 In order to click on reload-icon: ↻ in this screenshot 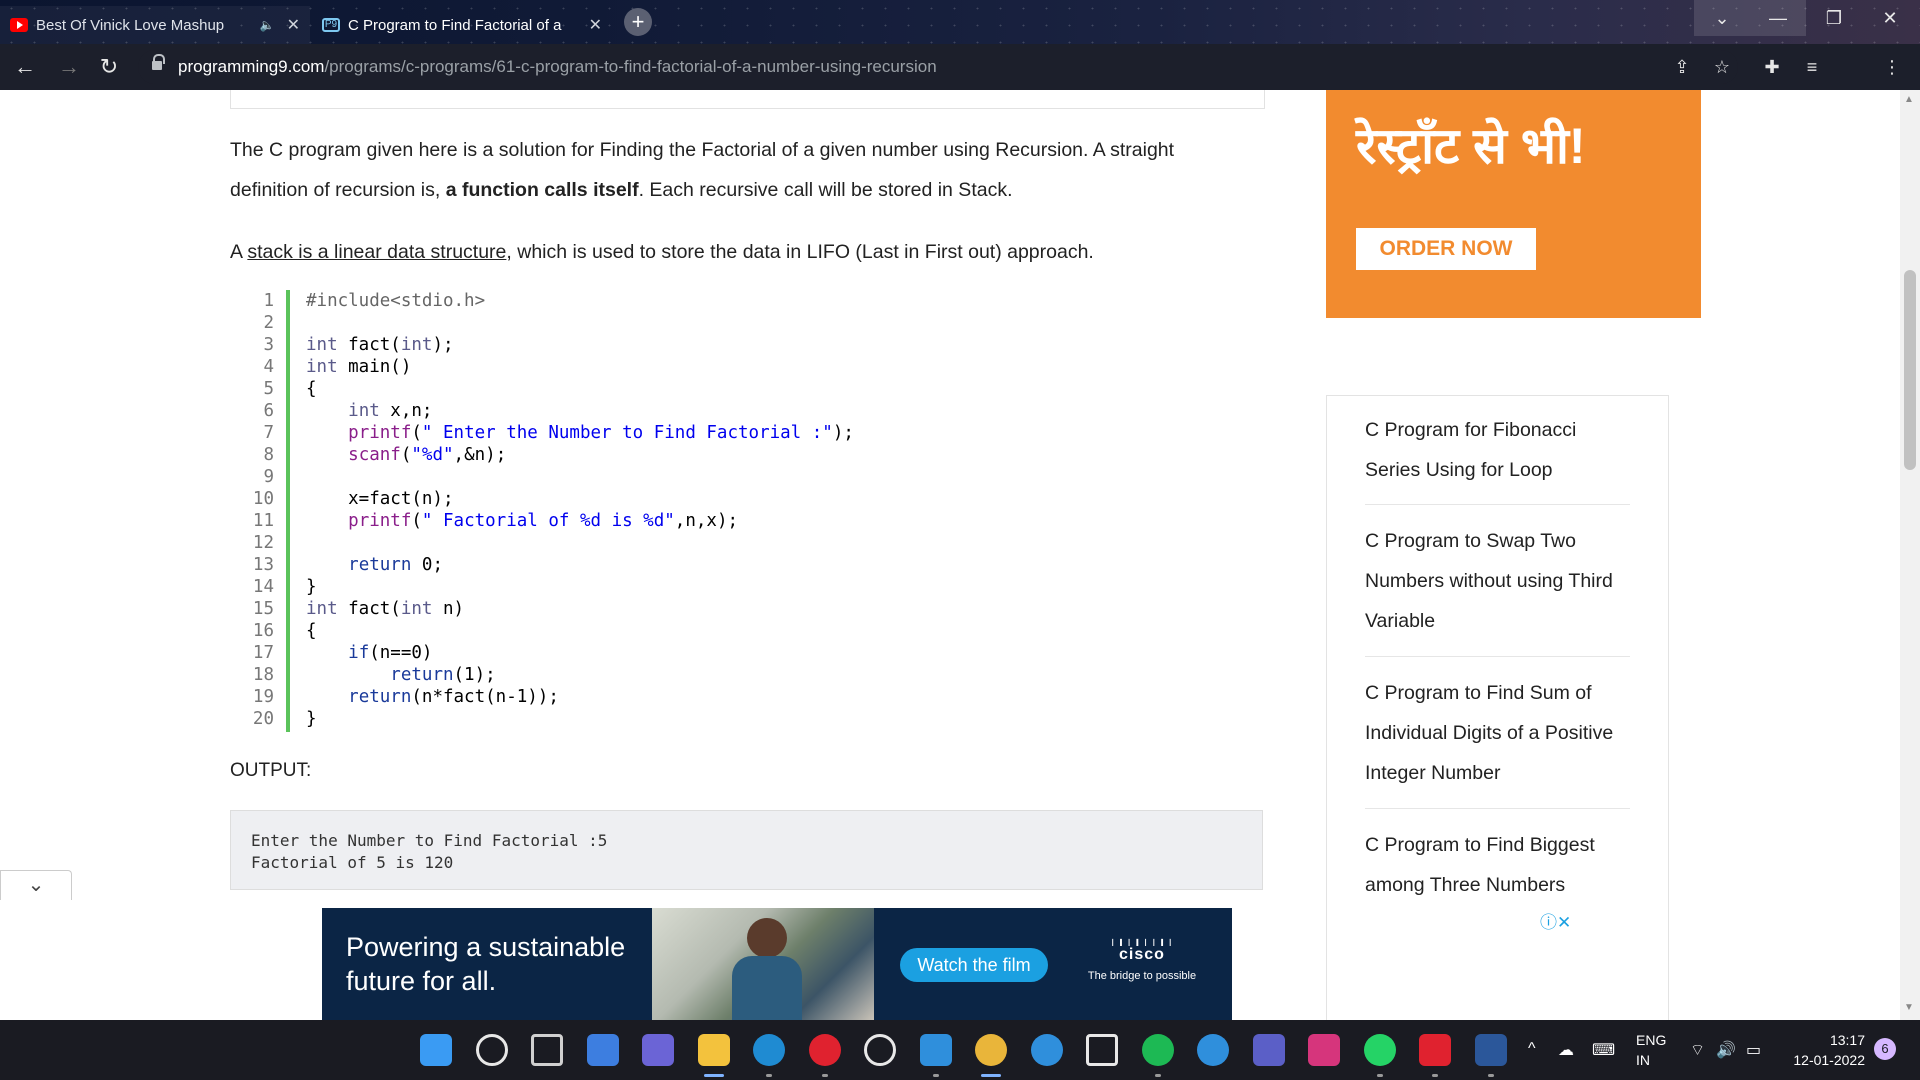, I will do `click(109, 67)`.